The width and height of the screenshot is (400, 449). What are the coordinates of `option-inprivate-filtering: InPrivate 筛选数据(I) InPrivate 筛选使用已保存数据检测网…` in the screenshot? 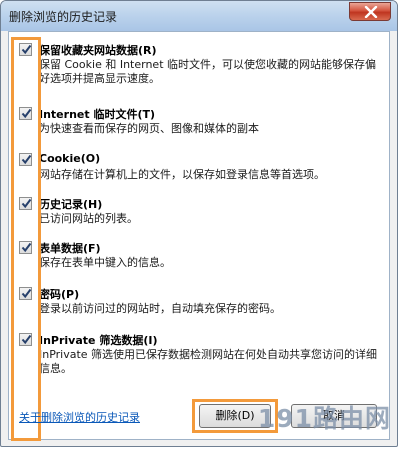 It's located at (199, 356).